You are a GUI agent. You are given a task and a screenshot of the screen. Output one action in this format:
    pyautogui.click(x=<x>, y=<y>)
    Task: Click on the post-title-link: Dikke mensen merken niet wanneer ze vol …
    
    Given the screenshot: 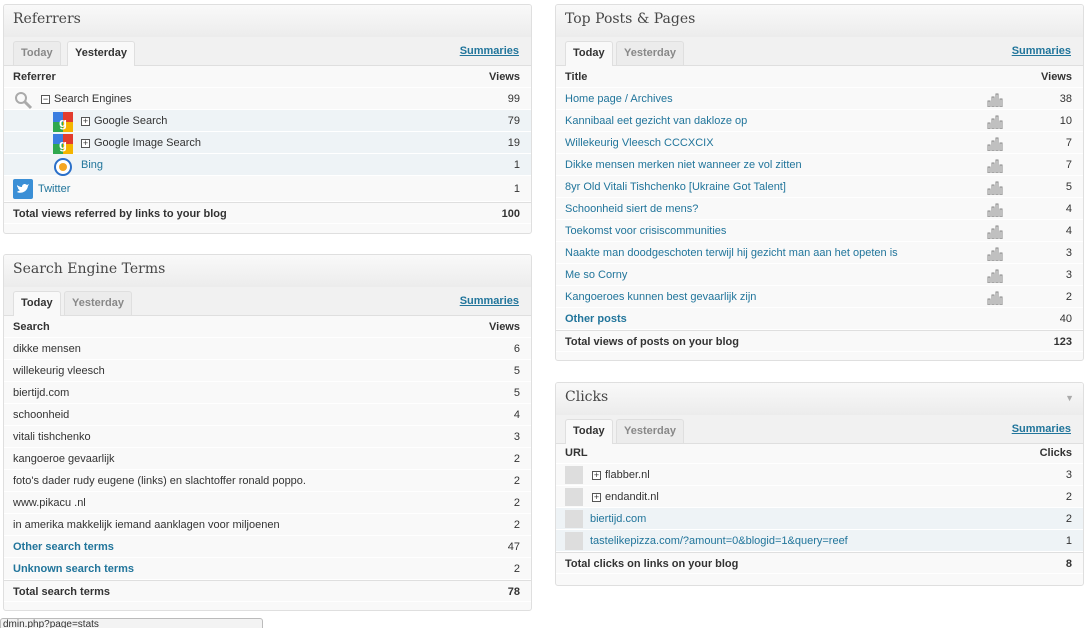 What is the action you would take?
    pyautogui.click(x=683, y=165)
    